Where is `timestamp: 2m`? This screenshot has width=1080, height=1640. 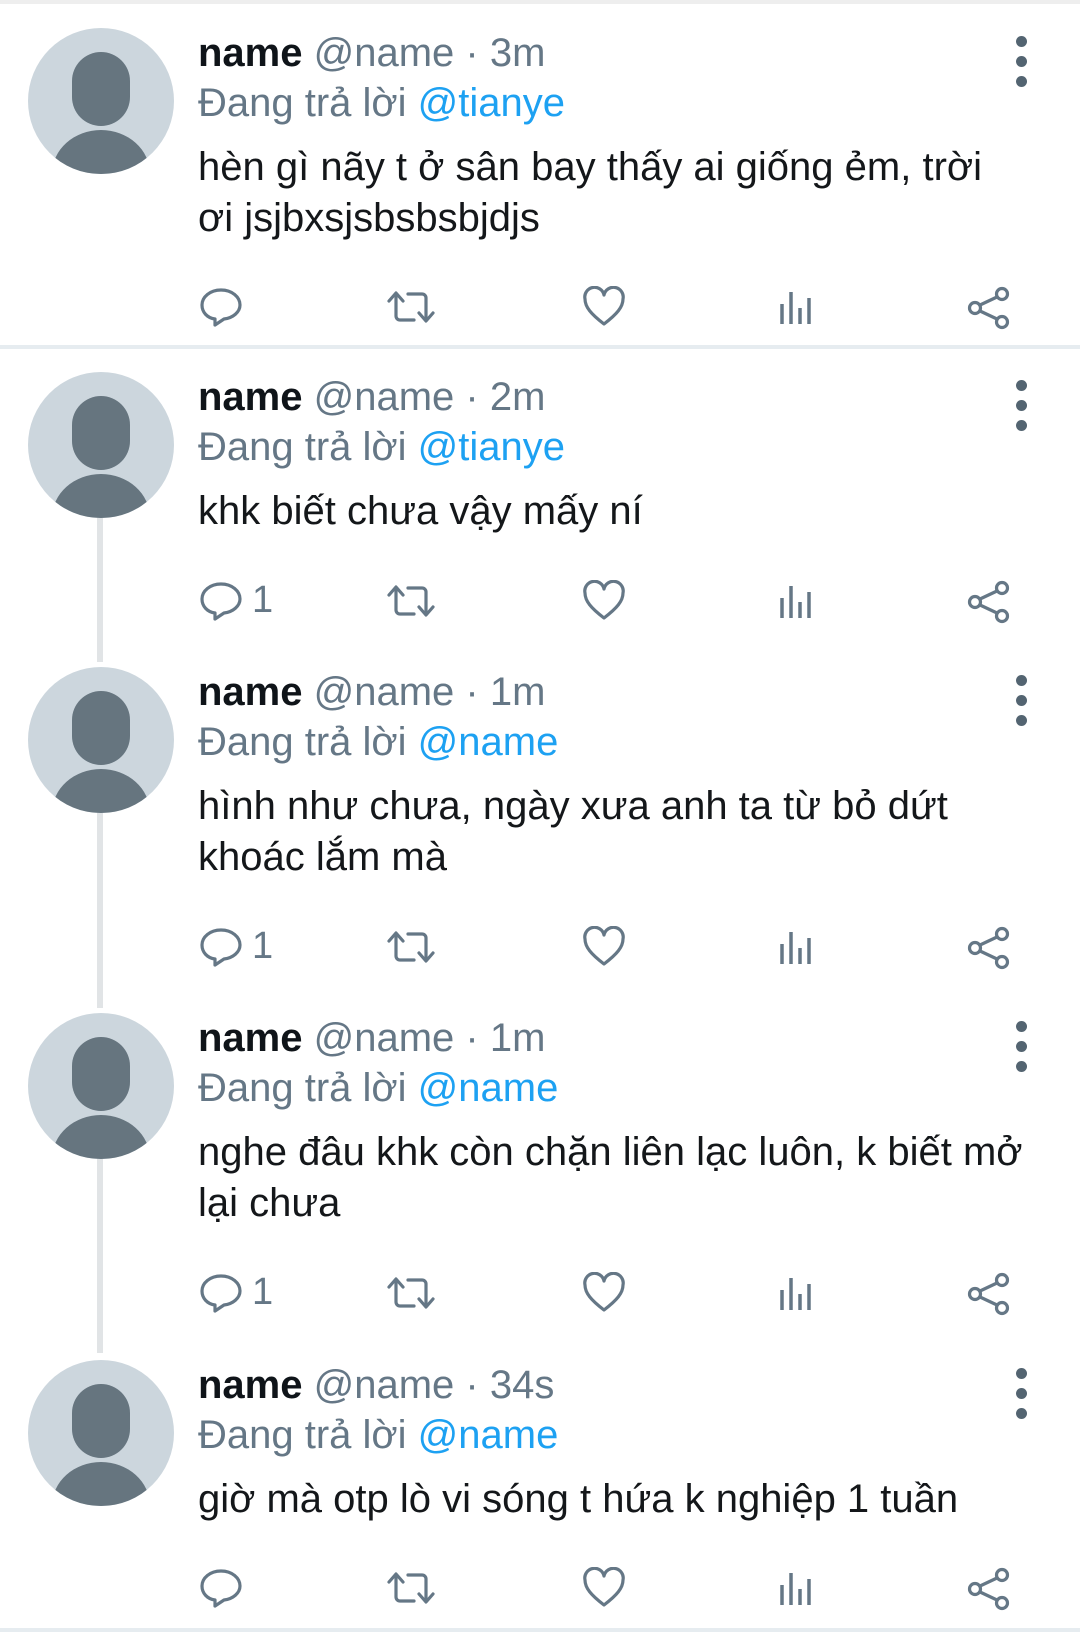
timestamp: 2m is located at coordinates (518, 397).